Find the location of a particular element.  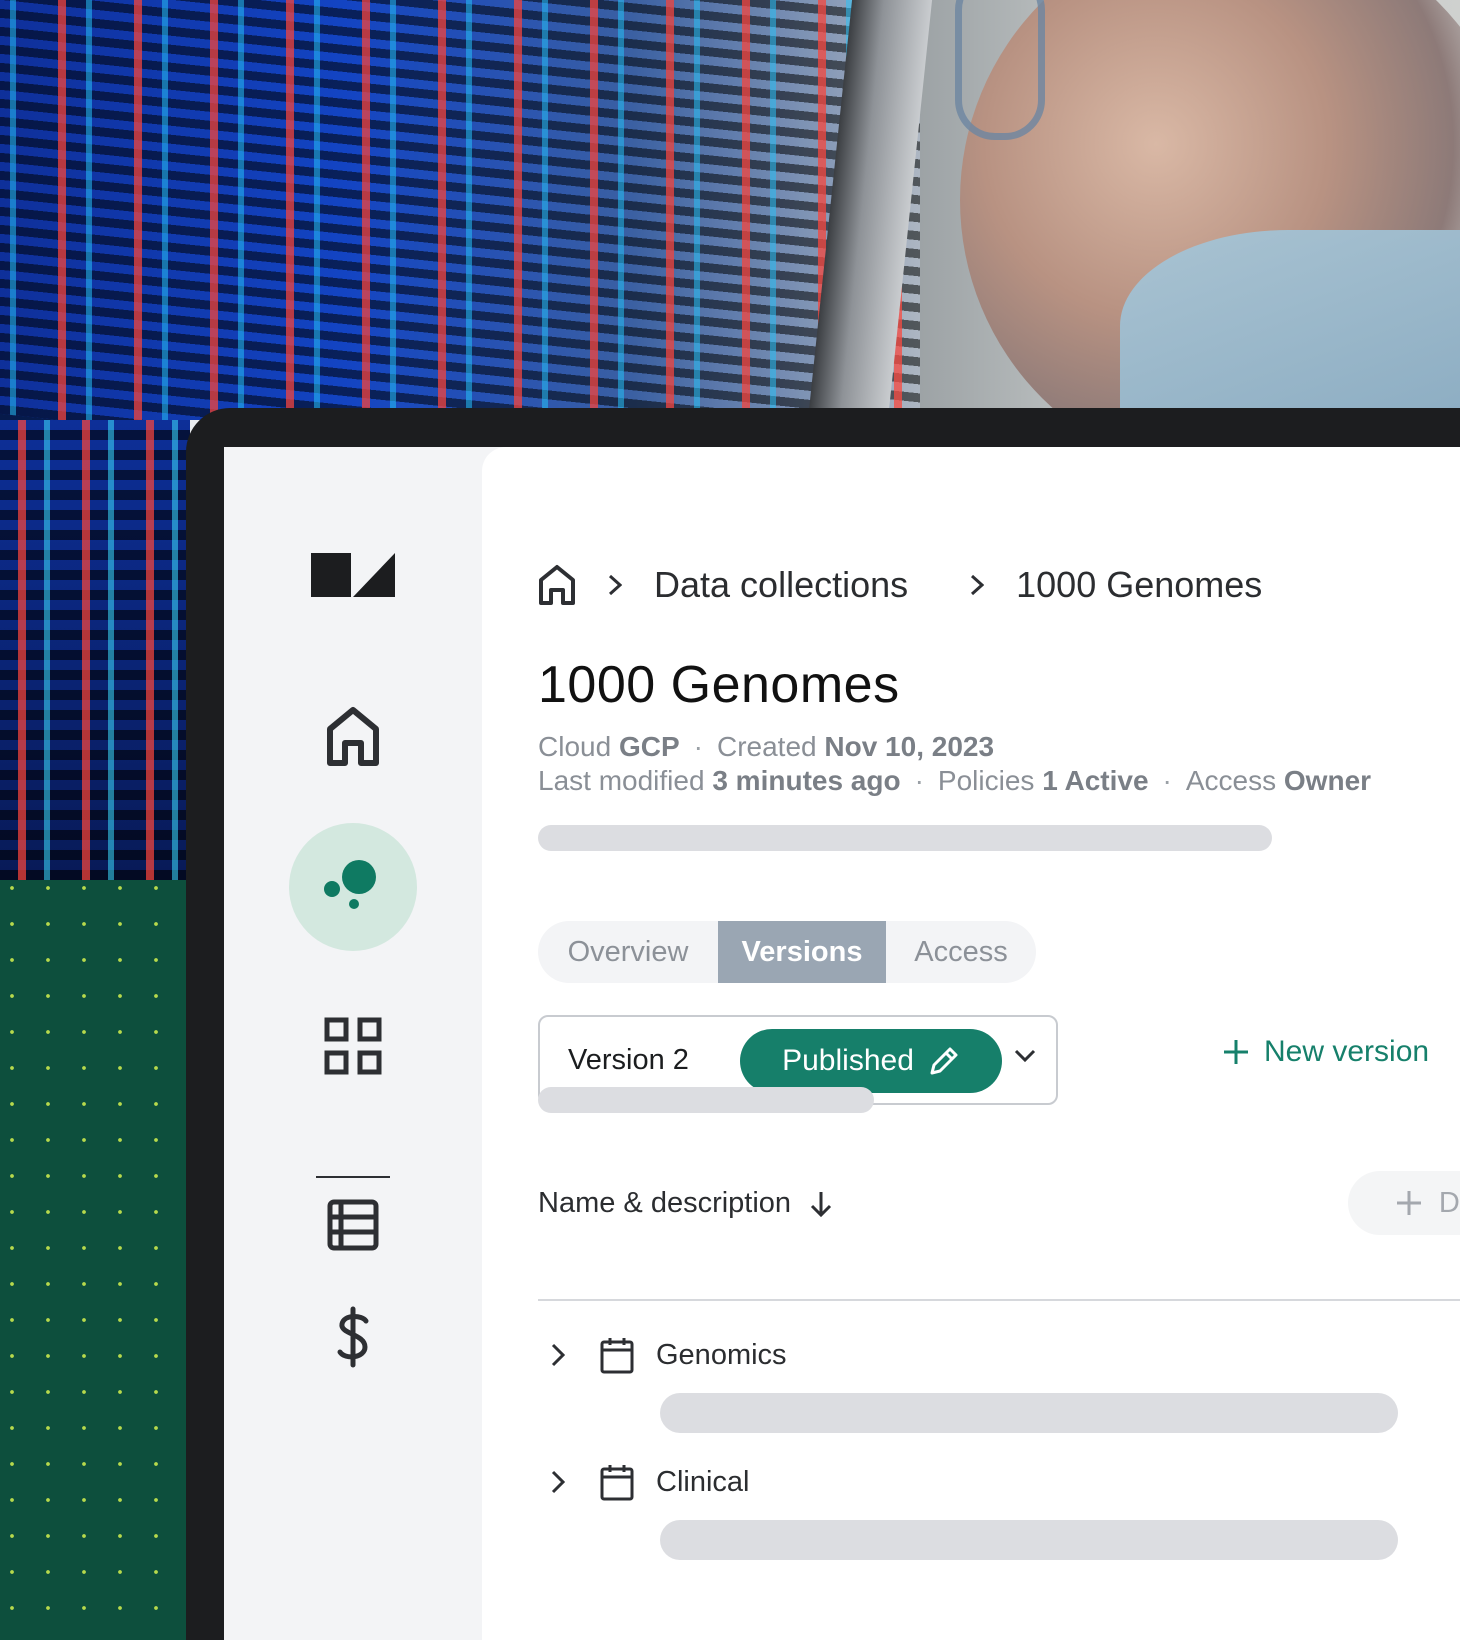

arrow-down-icon is located at coordinates (821, 1204).